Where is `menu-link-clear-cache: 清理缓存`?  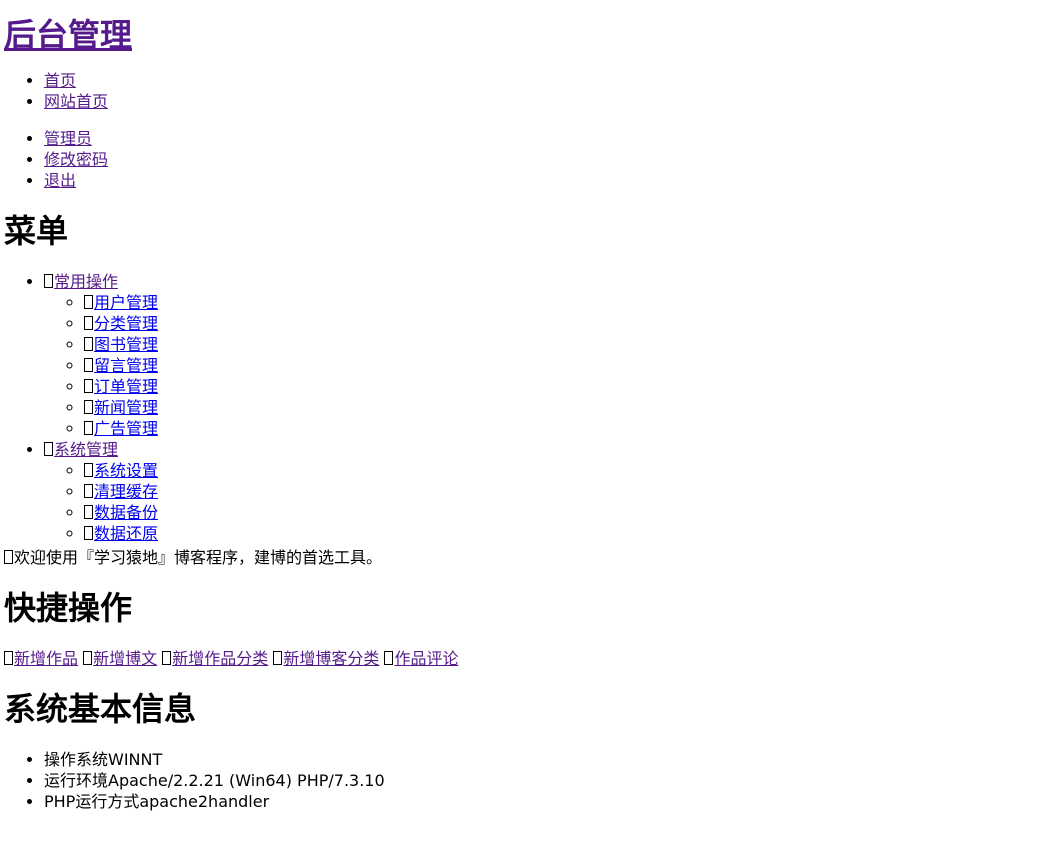 menu-link-clear-cache: 清理缓存 is located at coordinates (121, 491).